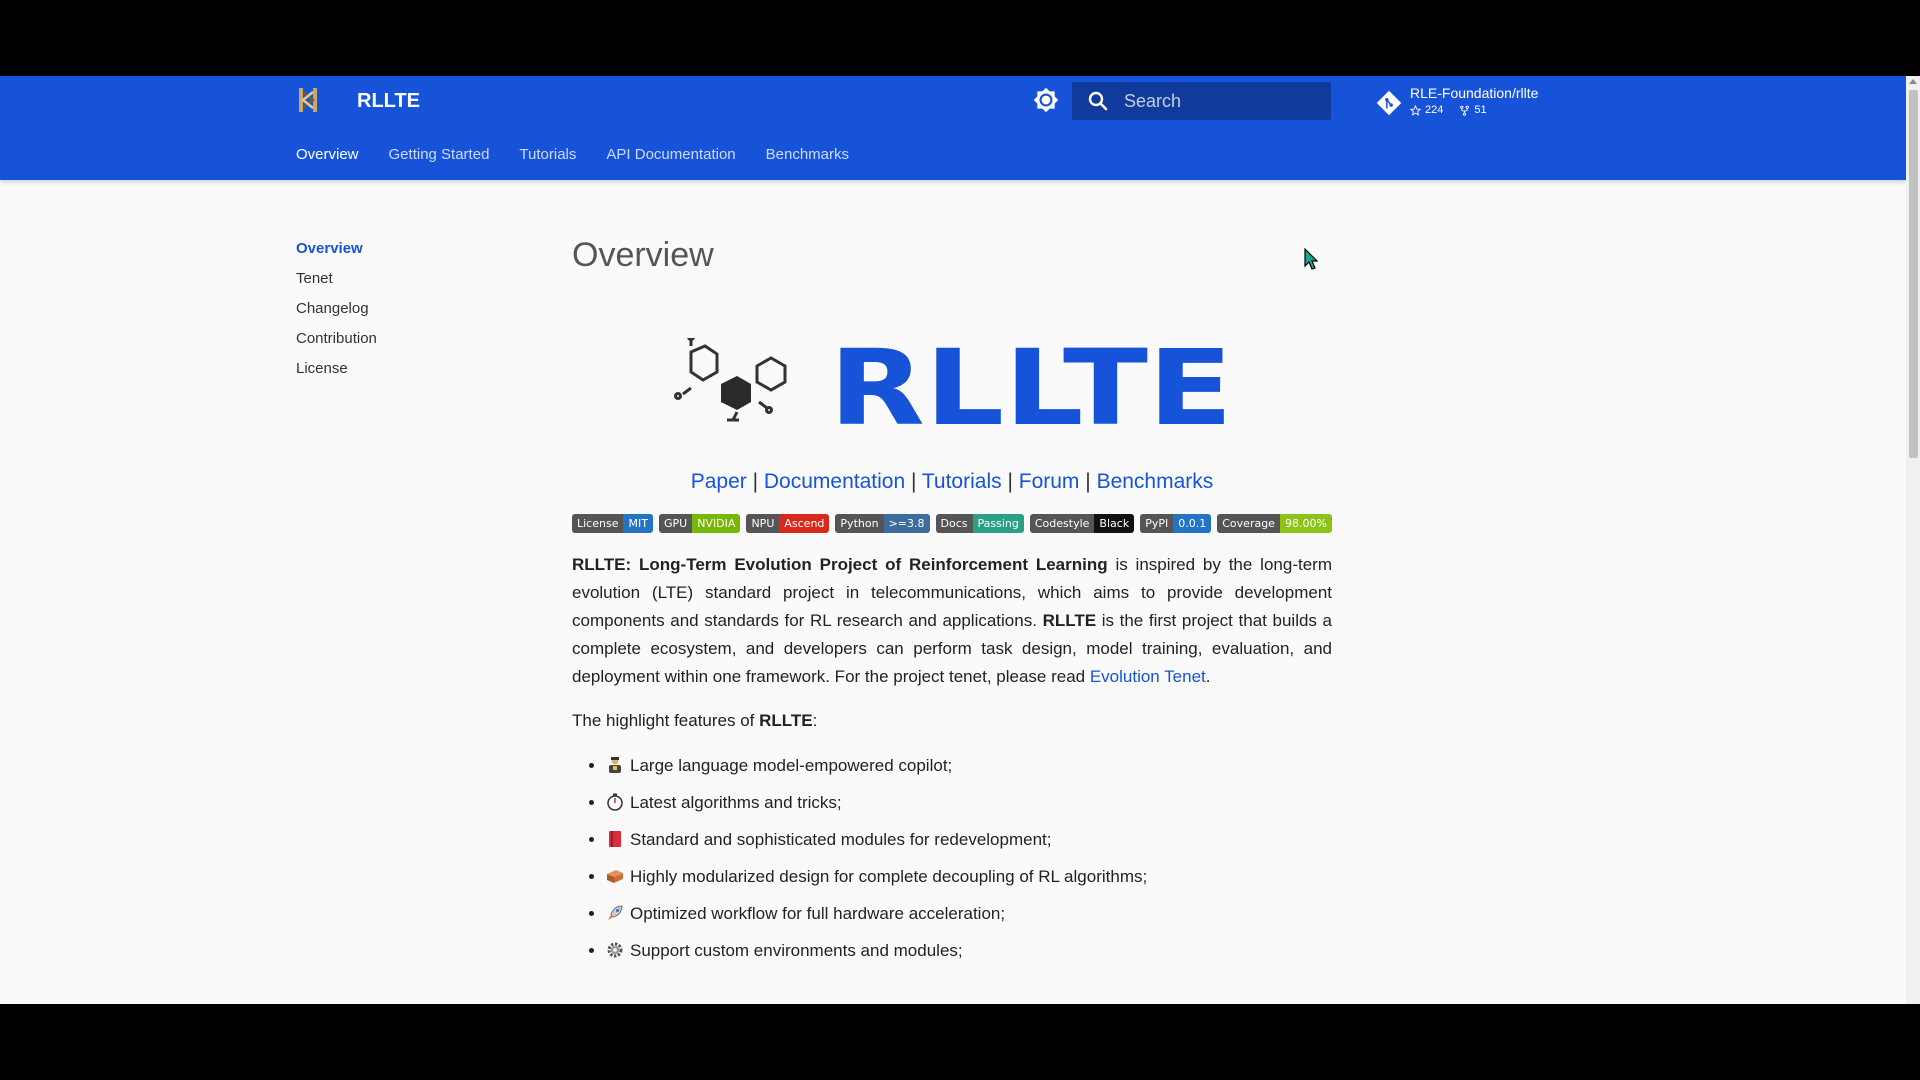  I want to click on tab-tutorials: Tutorials, so click(547, 154).